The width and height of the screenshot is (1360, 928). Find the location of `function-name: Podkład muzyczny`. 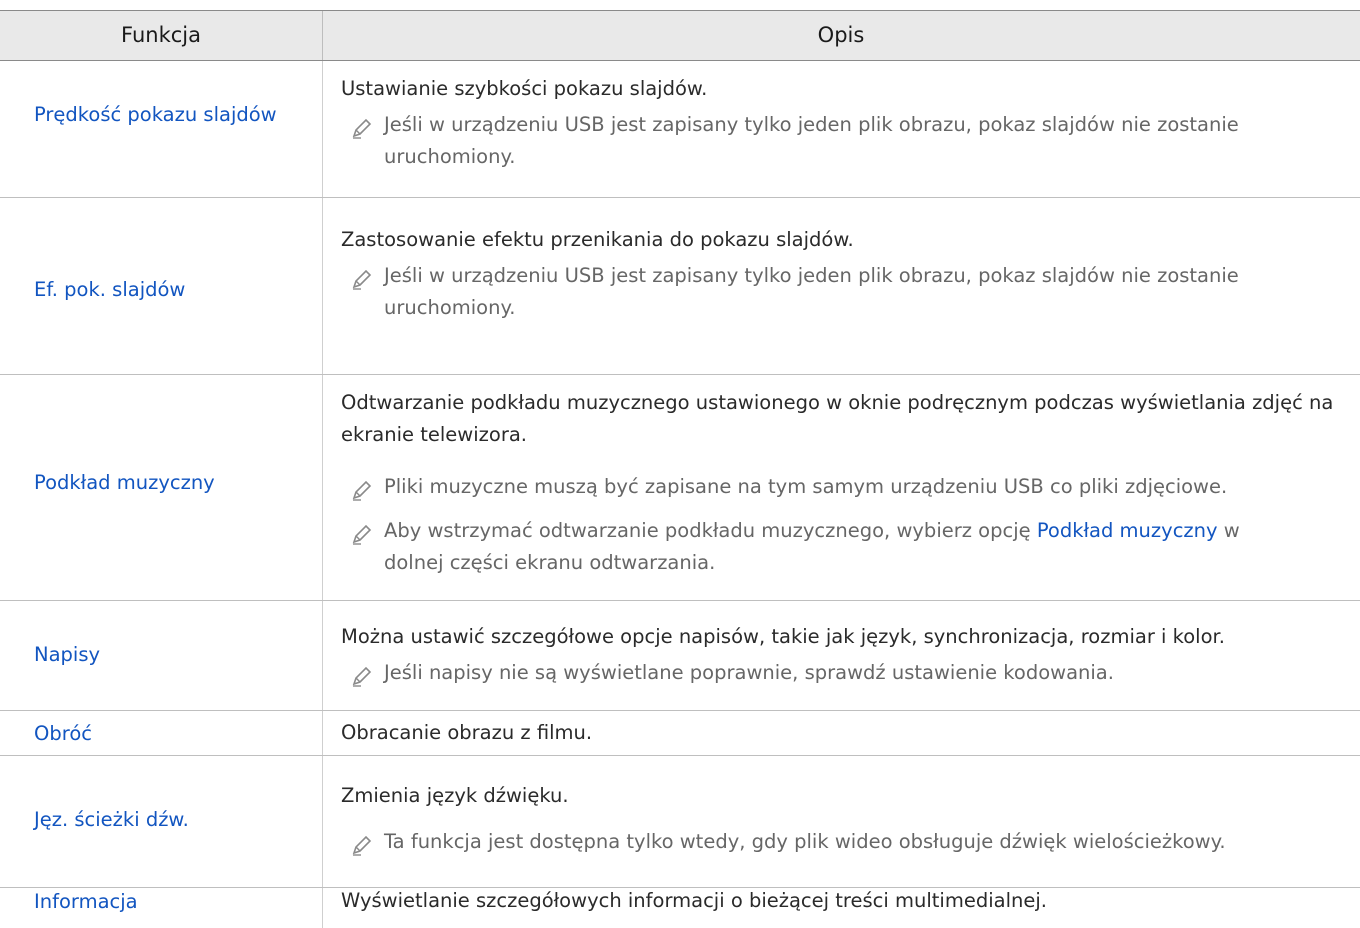

function-name: Podkład muzyczny is located at coordinates (124, 482).